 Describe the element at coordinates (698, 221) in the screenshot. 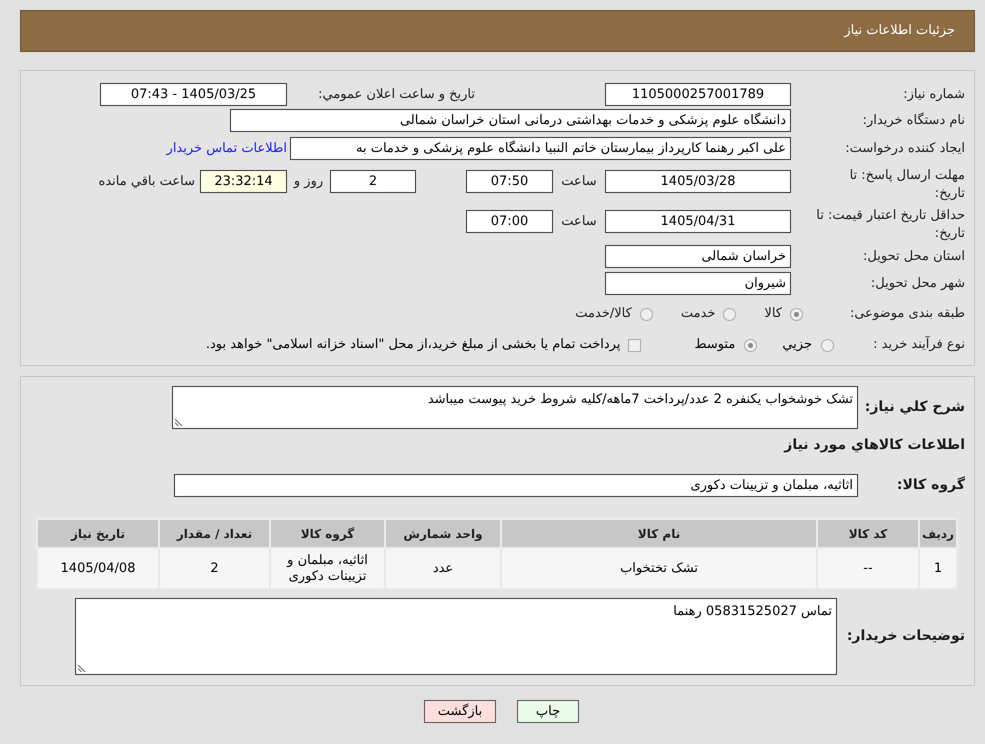

I see `validity-date-field: 1405/04/31` at that location.